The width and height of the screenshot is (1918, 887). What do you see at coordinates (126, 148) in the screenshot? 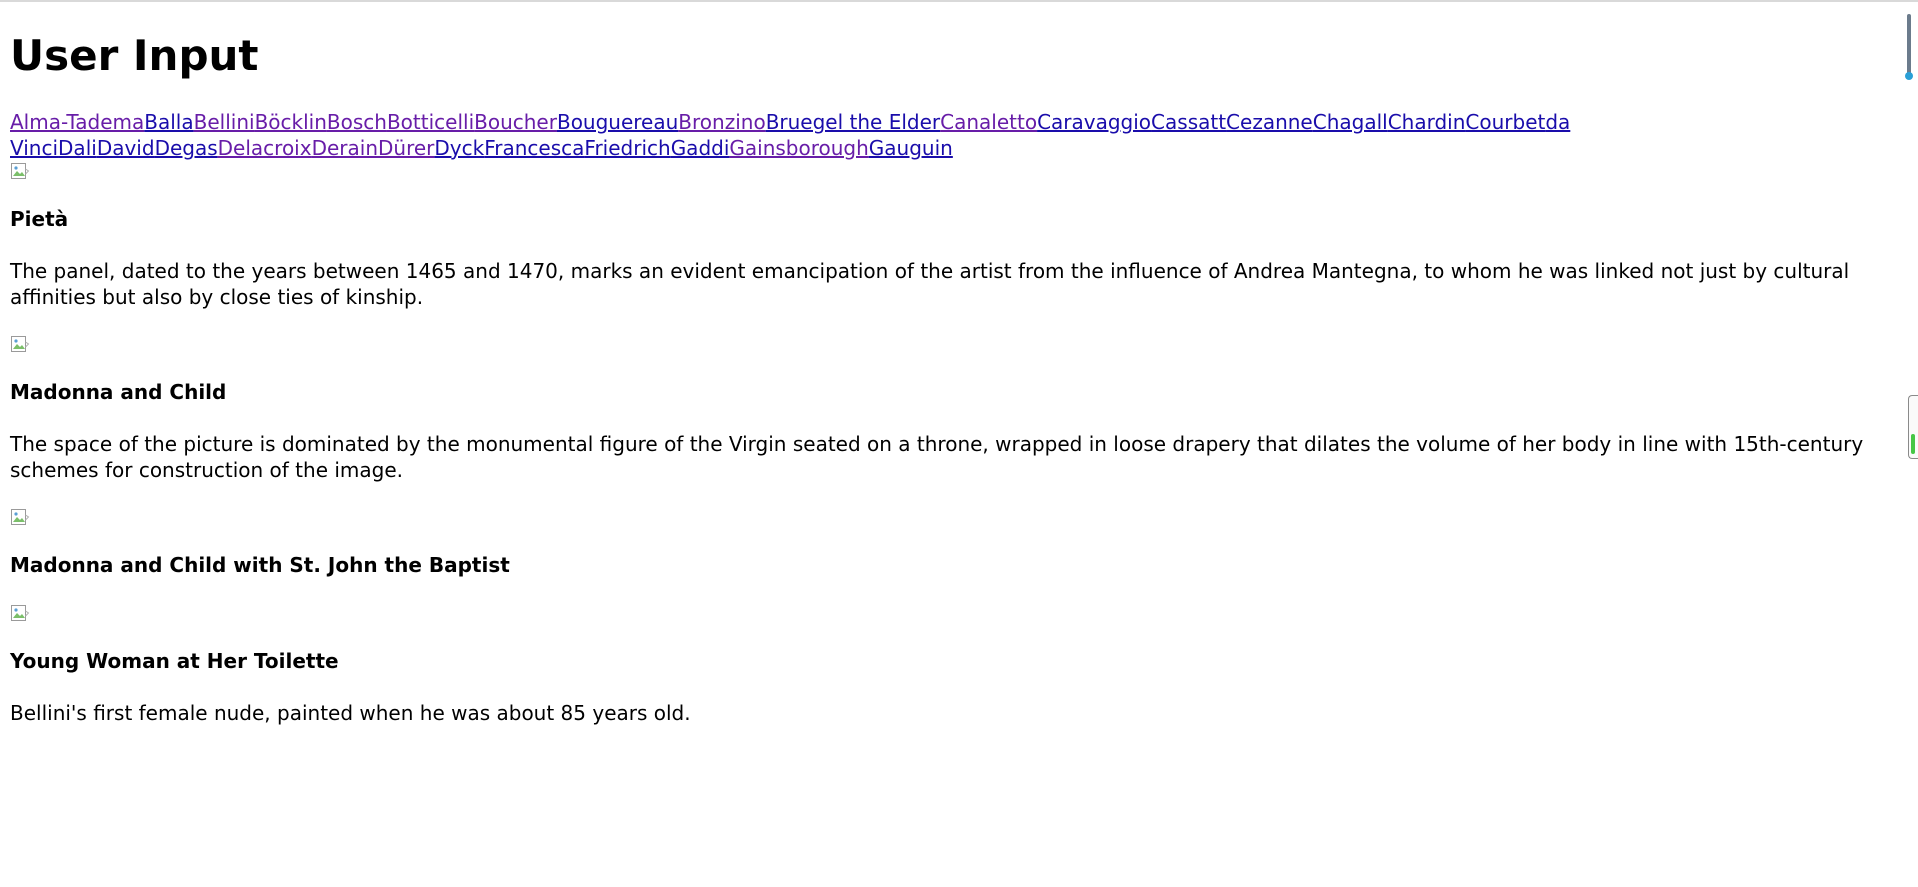
I see `artist-link: David` at bounding box center [126, 148].